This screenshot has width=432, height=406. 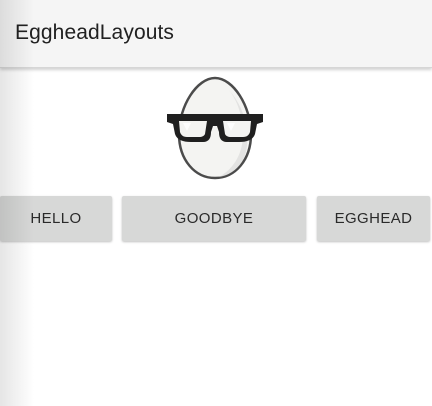 What do you see at coordinates (373, 218) in the screenshot?
I see `egghead-button: EGGHEAD` at bounding box center [373, 218].